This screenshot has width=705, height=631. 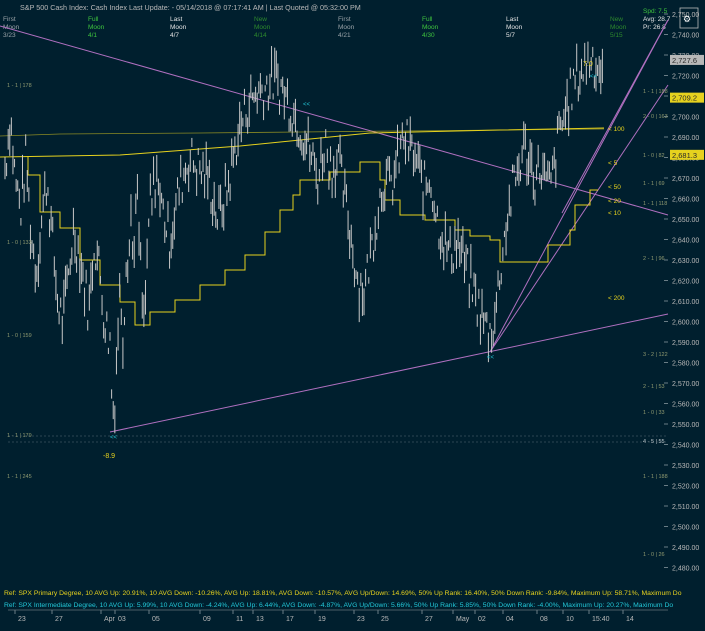 What do you see at coordinates (463, 619) in the screenshot?
I see `x-tick-label: May` at bounding box center [463, 619].